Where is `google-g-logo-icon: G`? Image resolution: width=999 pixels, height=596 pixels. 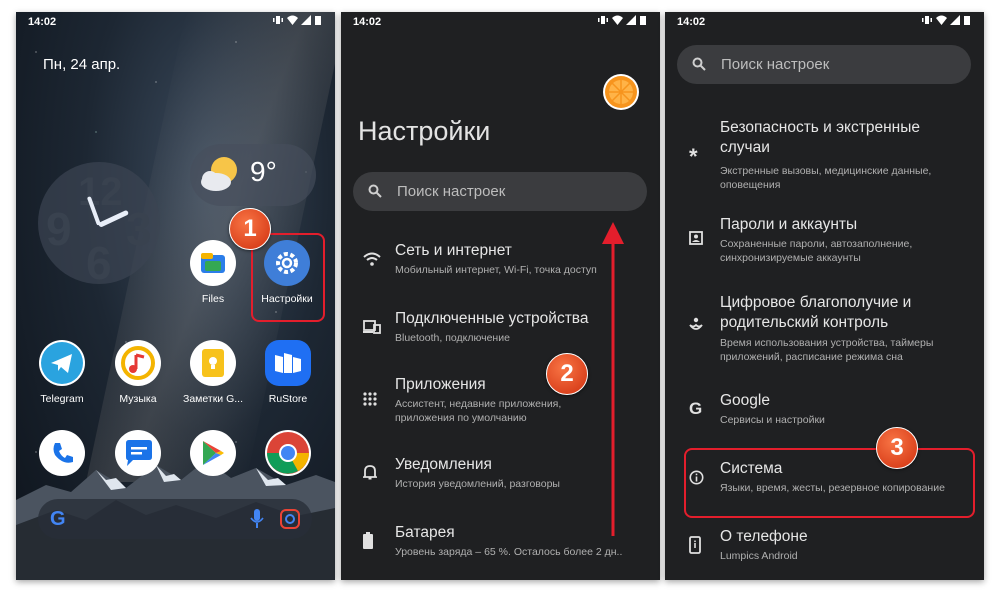 google-g-logo-icon: G is located at coordinates (58, 519).